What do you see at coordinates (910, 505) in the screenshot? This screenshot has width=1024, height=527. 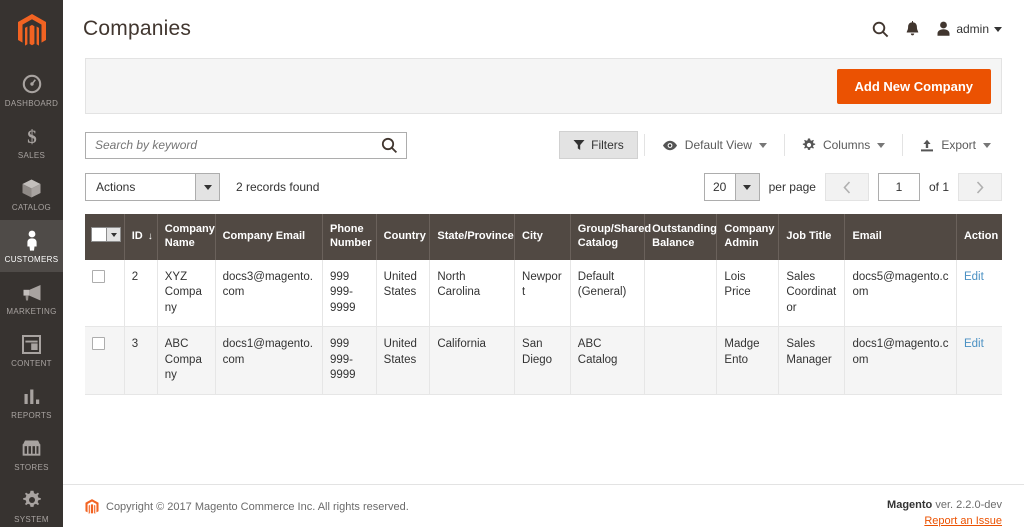 I see `magento-brand-label: Magento` at bounding box center [910, 505].